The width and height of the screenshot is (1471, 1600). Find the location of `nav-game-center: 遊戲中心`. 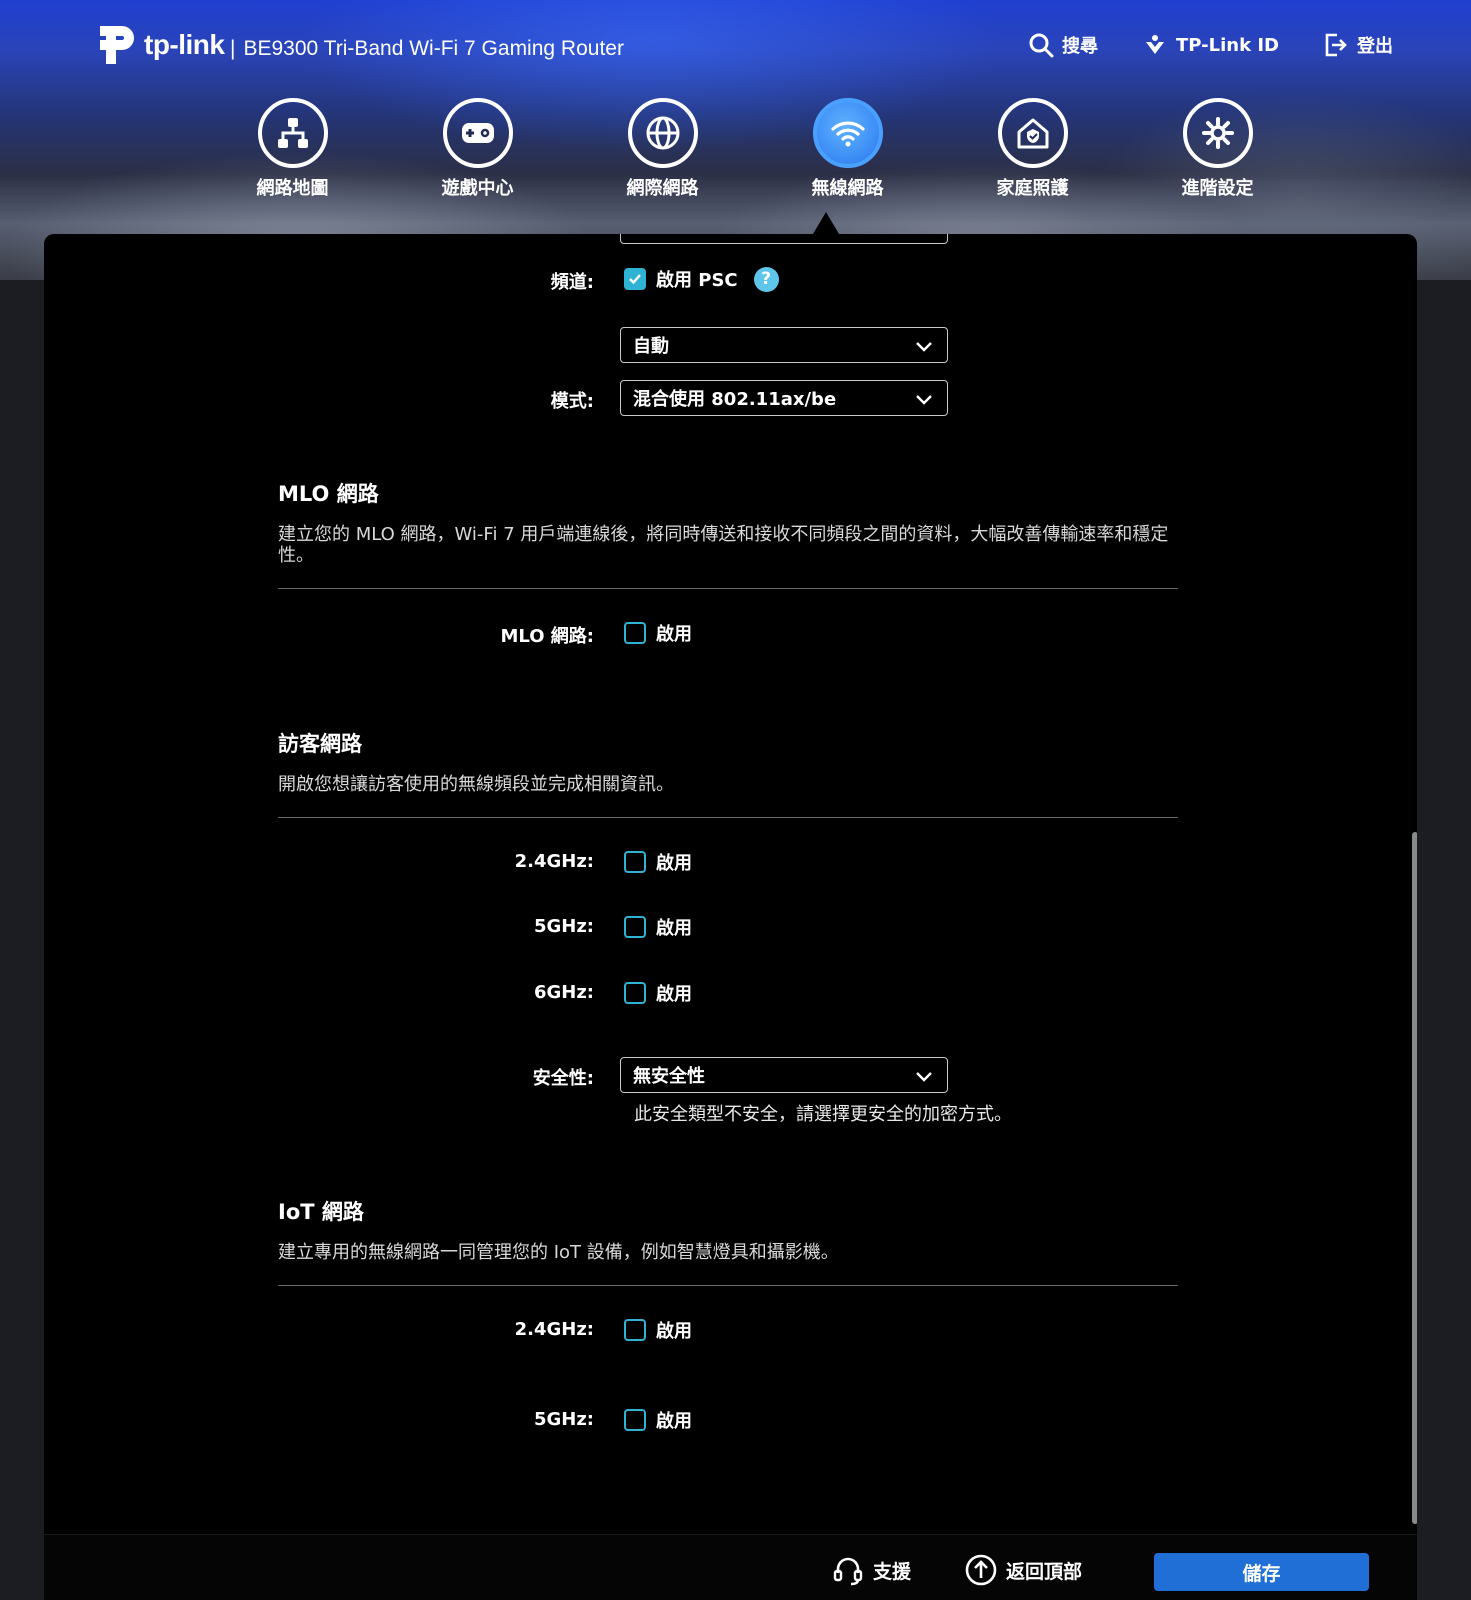

nav-game-center: 遊戲中心 is located at coordinates (477, 149).